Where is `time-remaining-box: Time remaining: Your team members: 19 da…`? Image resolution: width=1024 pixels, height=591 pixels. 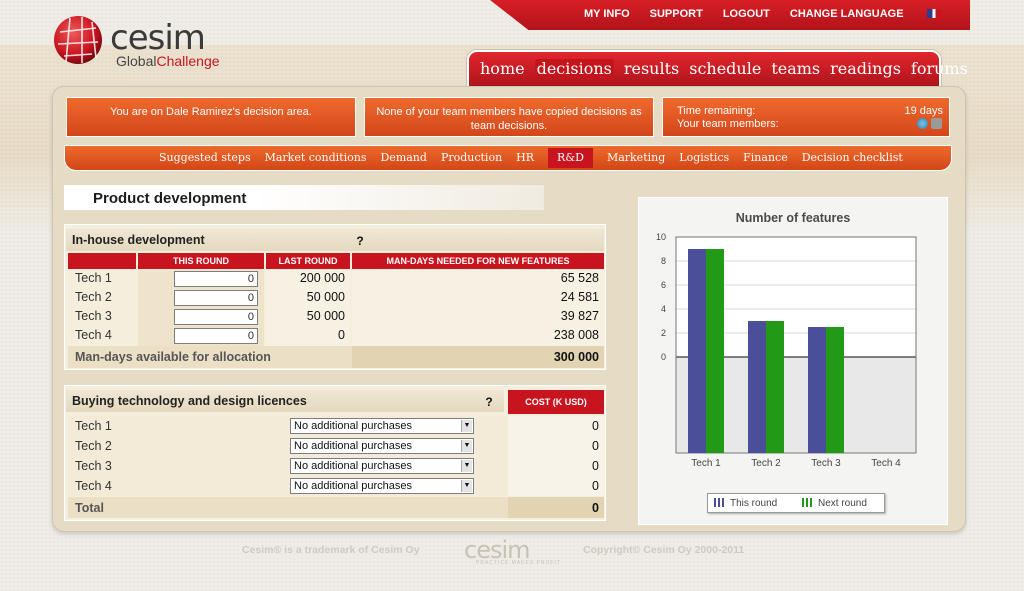 time-remaining-box: Time remaining: Your team members: 19 da… is located at coordinates (806, 117).